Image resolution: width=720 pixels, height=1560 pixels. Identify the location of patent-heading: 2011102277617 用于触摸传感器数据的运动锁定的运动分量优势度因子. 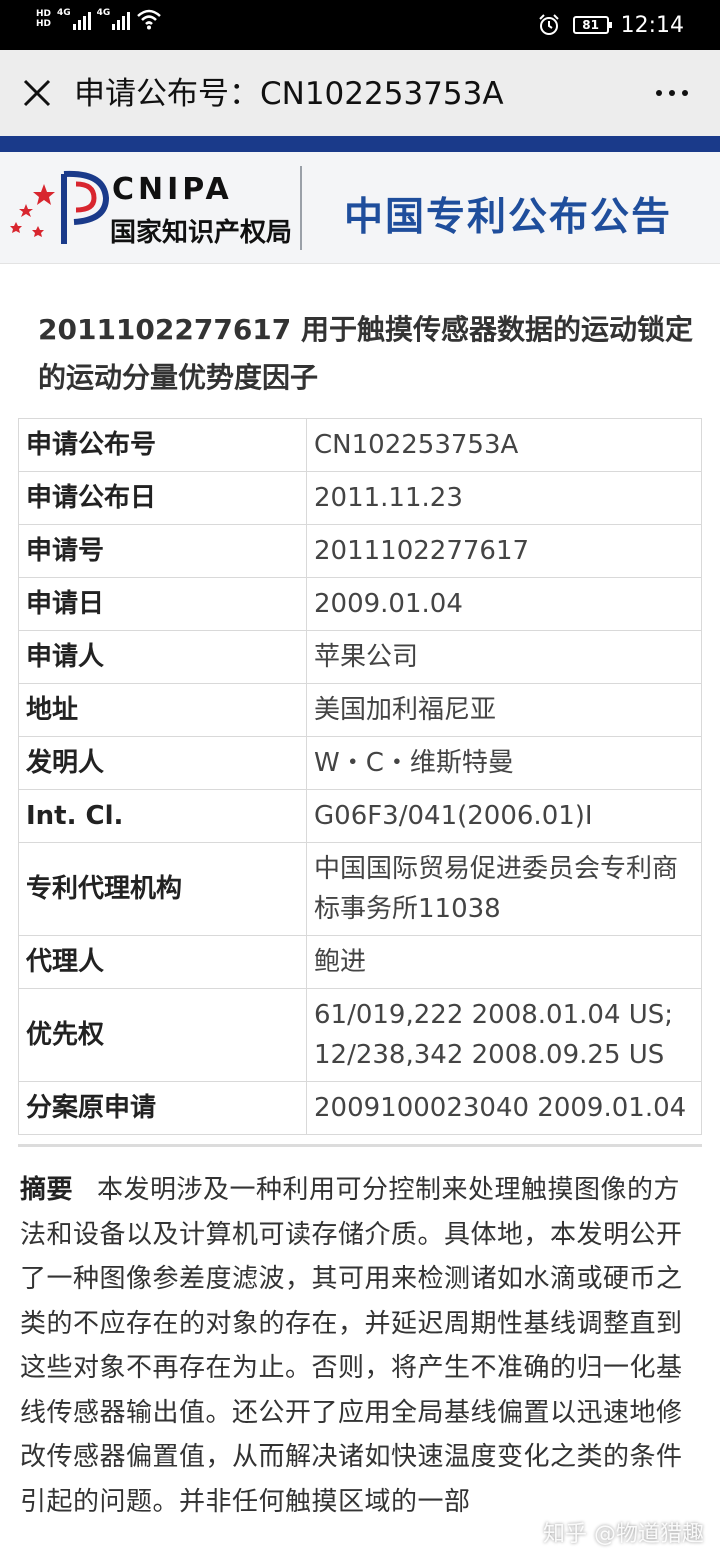
(366, 353).